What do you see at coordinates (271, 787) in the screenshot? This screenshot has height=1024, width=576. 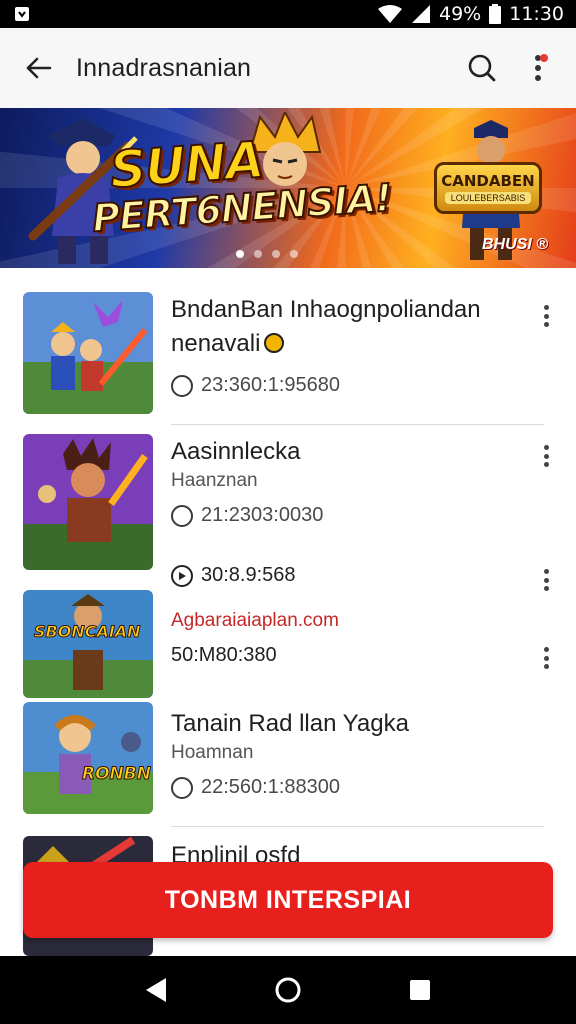 I see `item-meta-text: 22:560:1:88300` at bounding box center [271, 787].